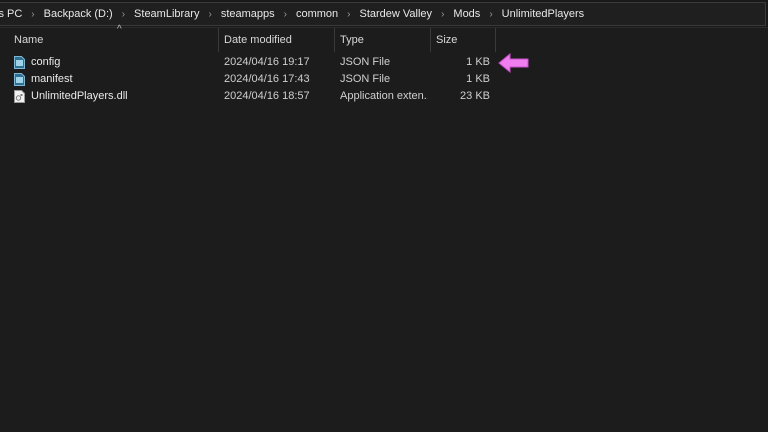  I want to click on breadcrumb-item-backpack: Backpack (D:), so click(78, 14).